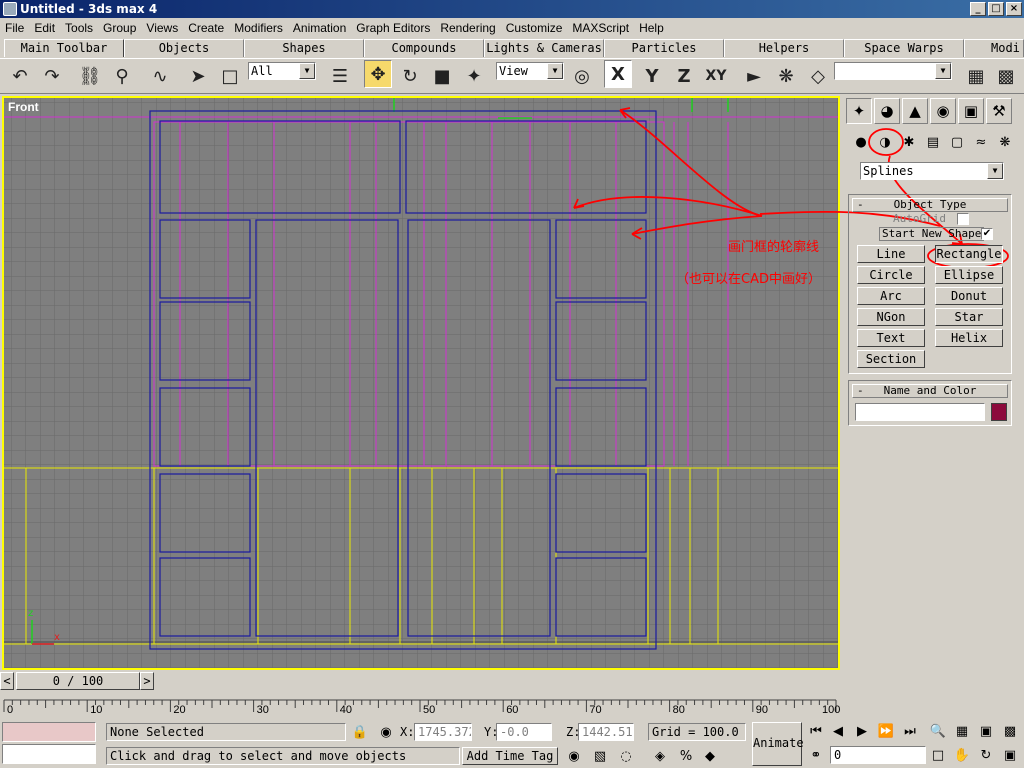 The image size is (1024, 768). I want to click on go-to-start-icon: ⏮, so click(816, 731).